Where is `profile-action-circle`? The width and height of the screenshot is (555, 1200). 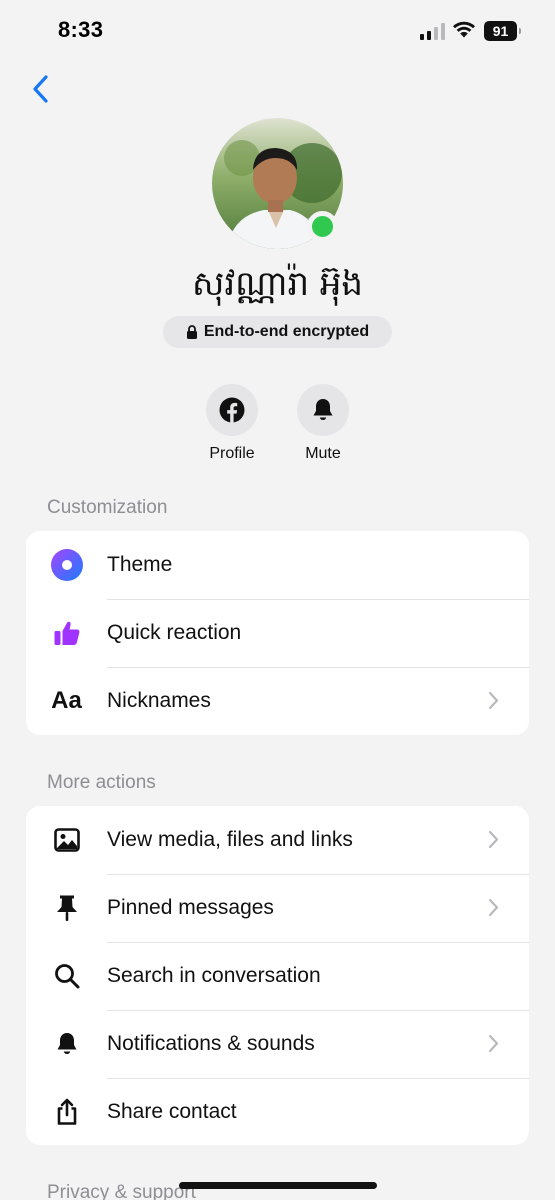 profile-action-circle is located at coordinates (232, 410).